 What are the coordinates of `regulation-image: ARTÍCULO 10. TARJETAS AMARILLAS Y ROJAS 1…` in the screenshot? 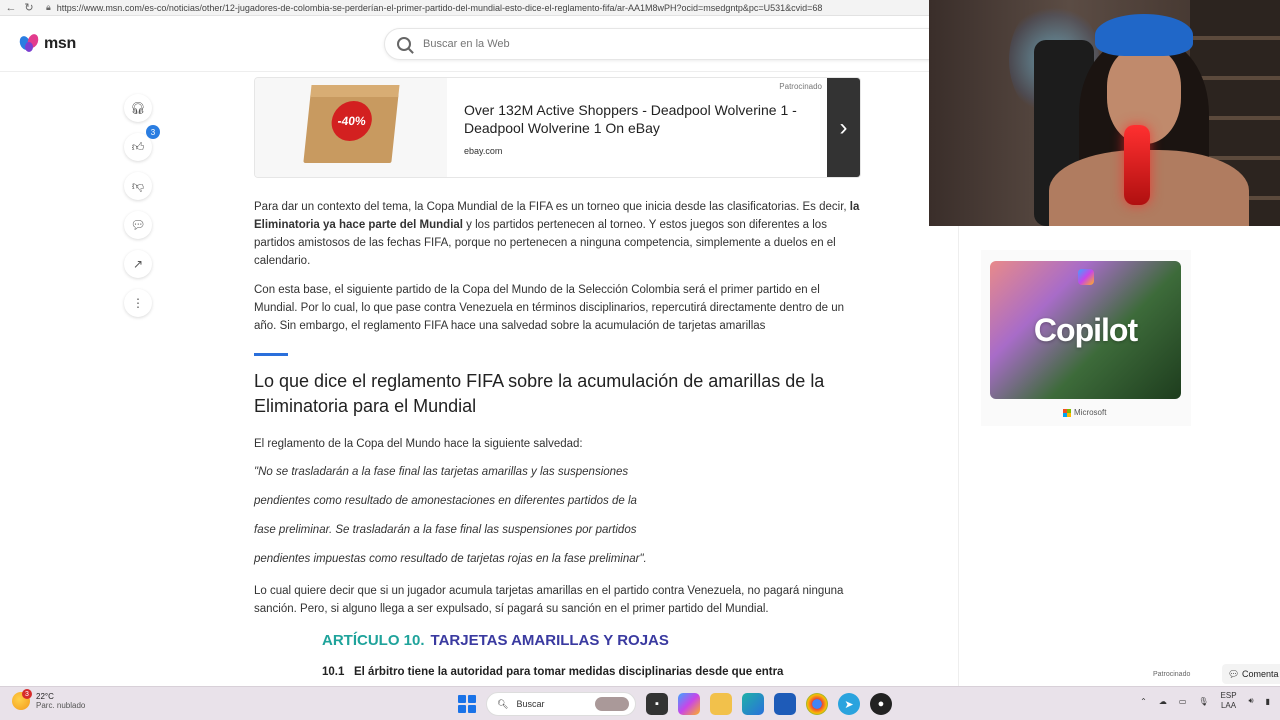 It's located at (559, 654).